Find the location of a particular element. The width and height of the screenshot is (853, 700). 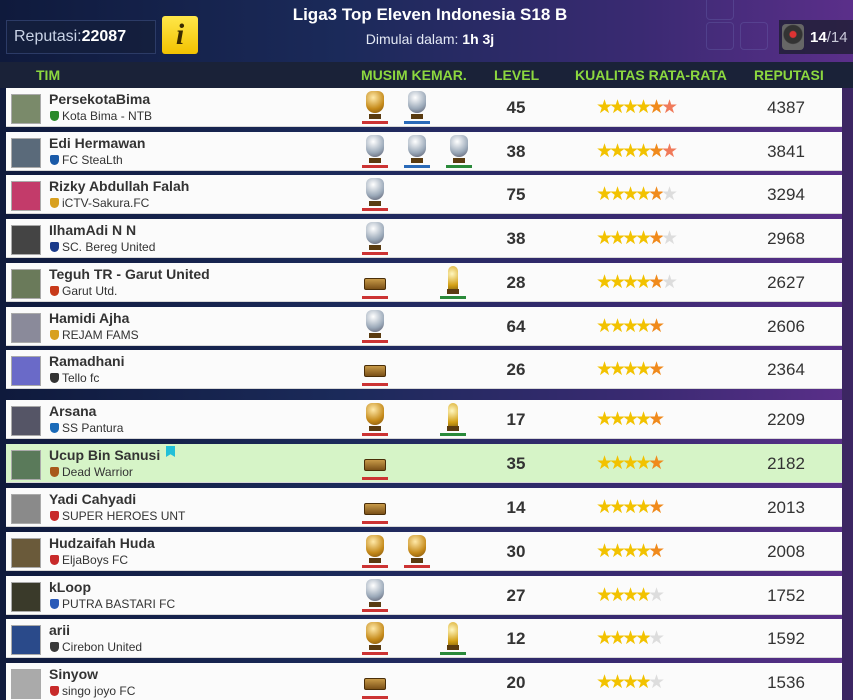

col-reputation: REPUTASI is located at coordinates (789, 75).